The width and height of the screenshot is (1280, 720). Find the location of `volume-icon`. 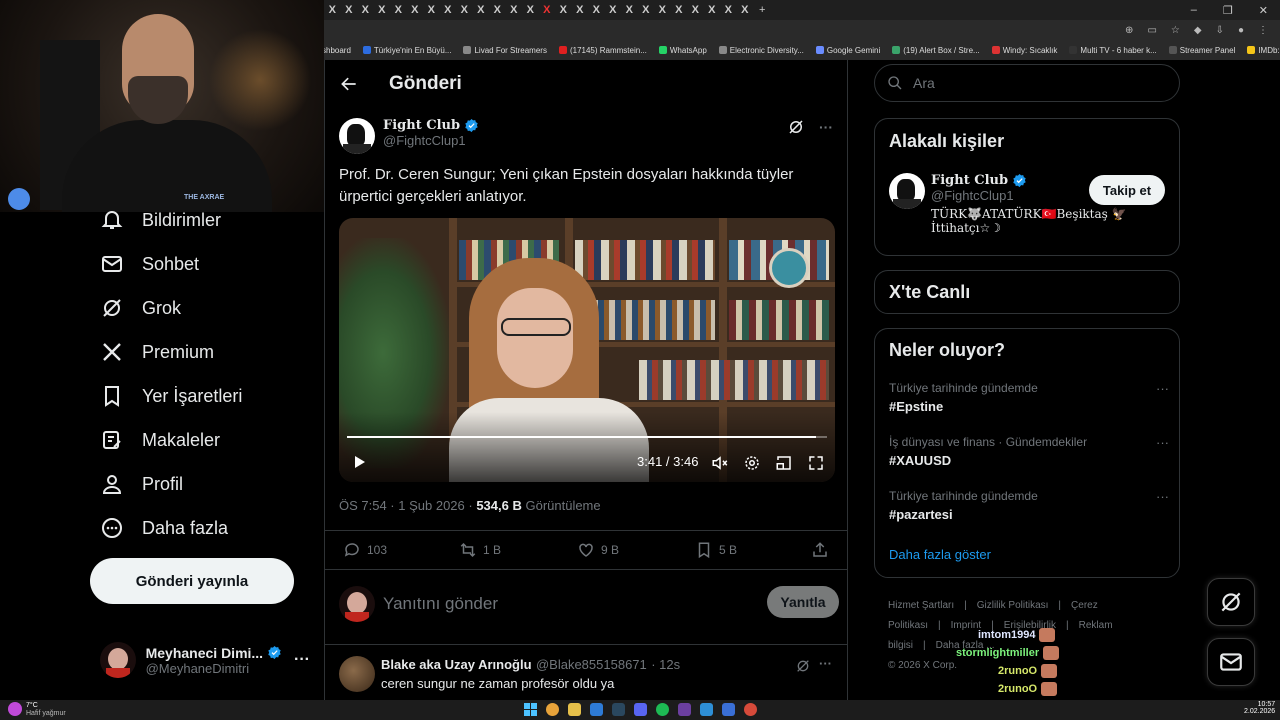

volume-icon is located at coordinates (720, 463).